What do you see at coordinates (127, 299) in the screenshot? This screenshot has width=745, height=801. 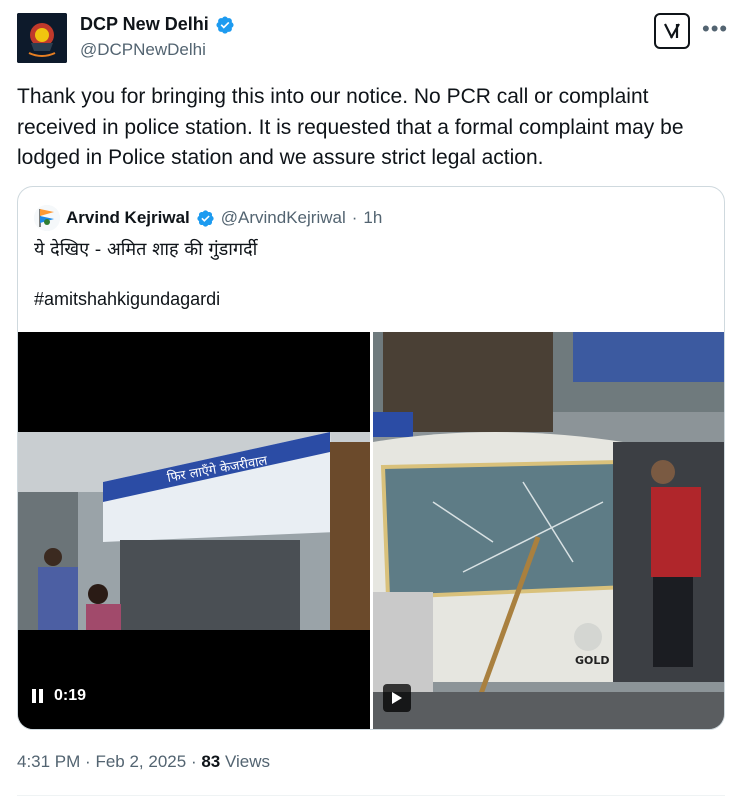 I see `quoted-post-hashtag: #amitshahkigundagardi` at bounding box center [127, 299].